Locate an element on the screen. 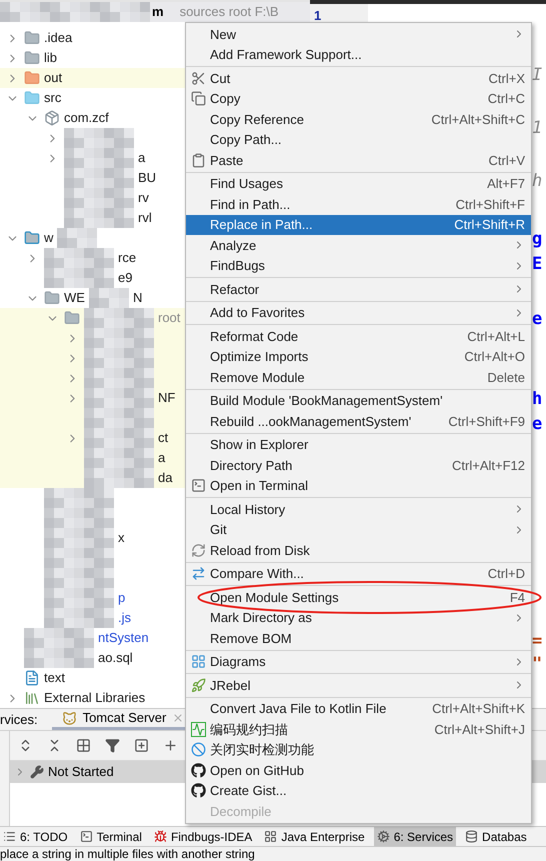 Image resolution: width=546 pixels, height=861 pixels. menu-item: Open in Terminal is located at coordinates (358, 486).